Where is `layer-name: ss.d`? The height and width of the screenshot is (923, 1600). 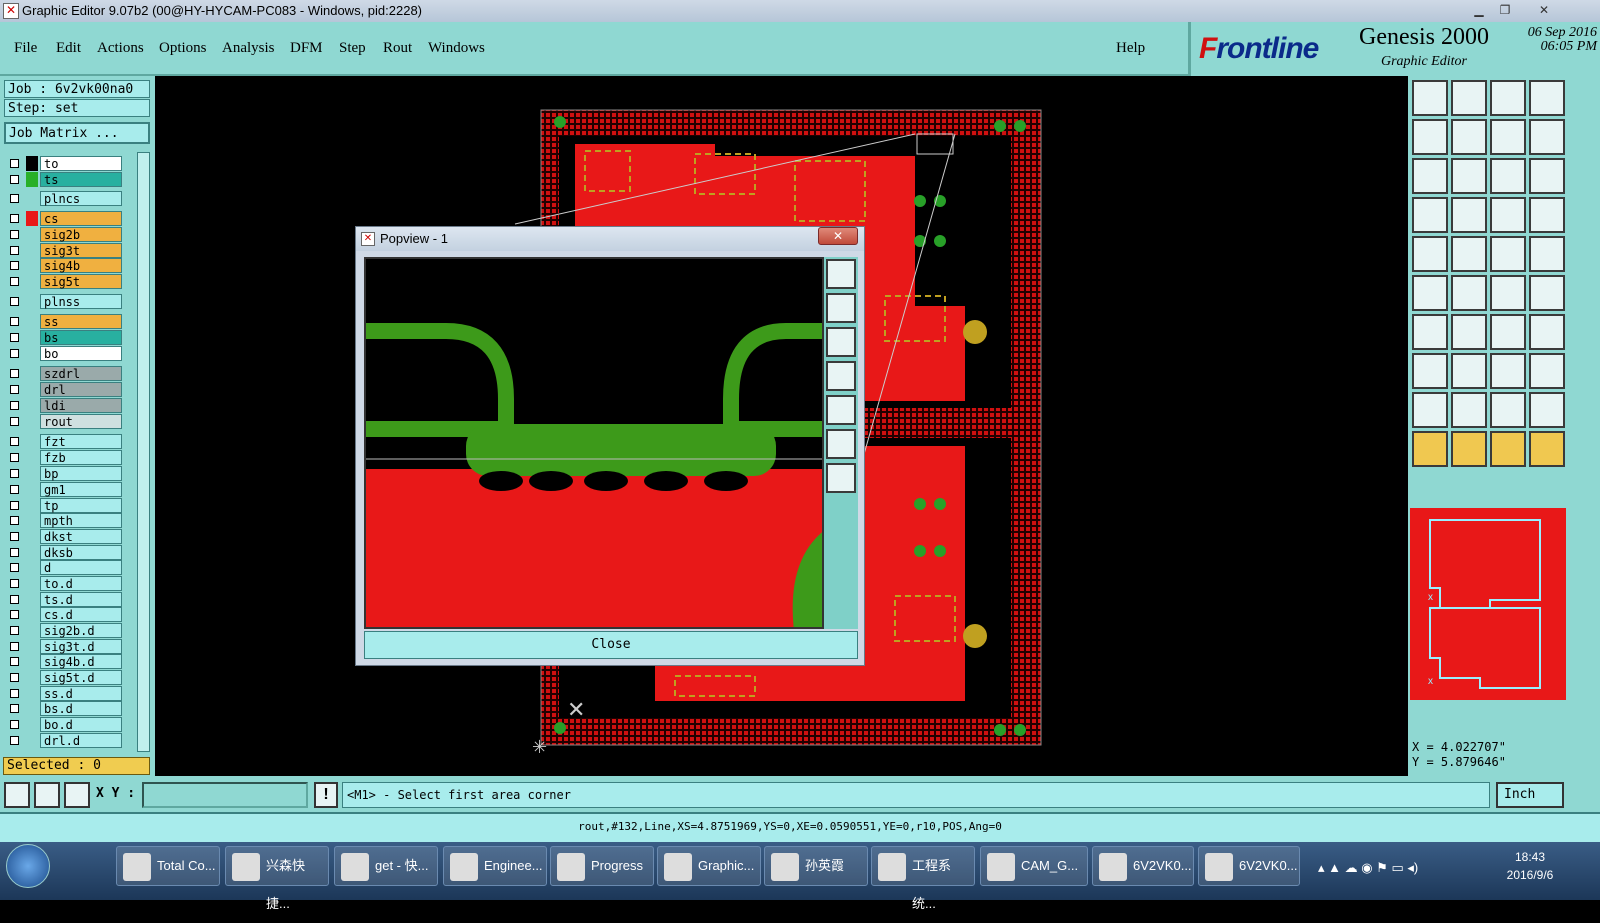
layer-name: ss.d is located at coordinates (81, 693).